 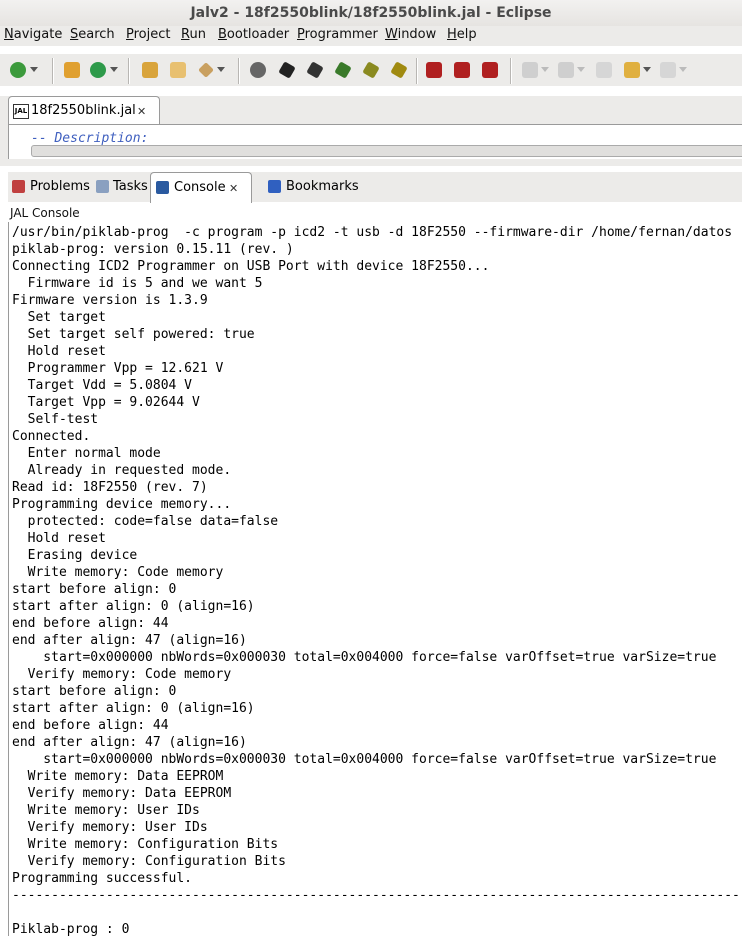 I want to click on main-toolbar, so click(x=371, y=70).